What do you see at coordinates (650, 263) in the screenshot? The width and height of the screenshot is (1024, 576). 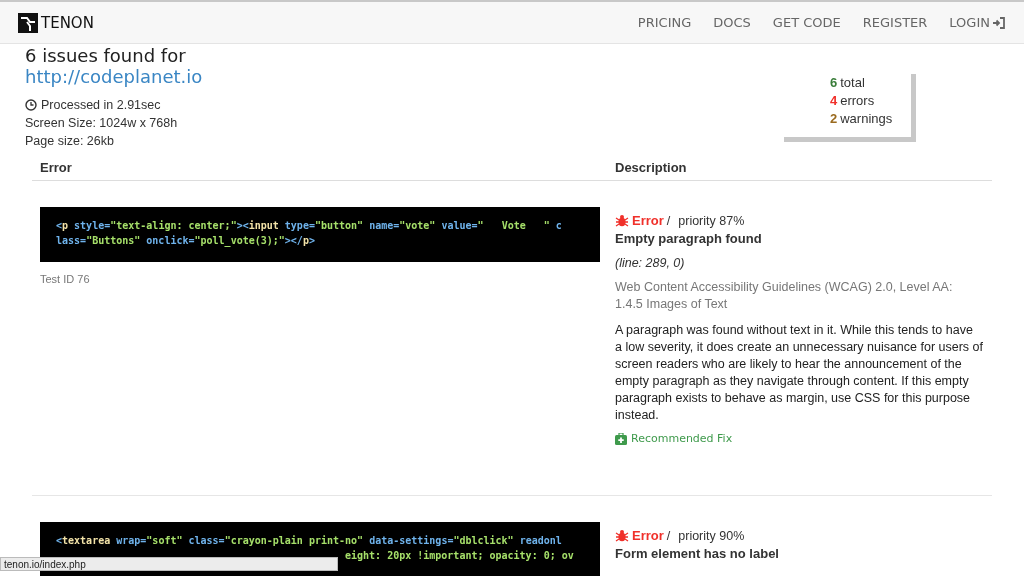 I see `line-number: (line: 289, 0)` at bounding box center [650, 263].